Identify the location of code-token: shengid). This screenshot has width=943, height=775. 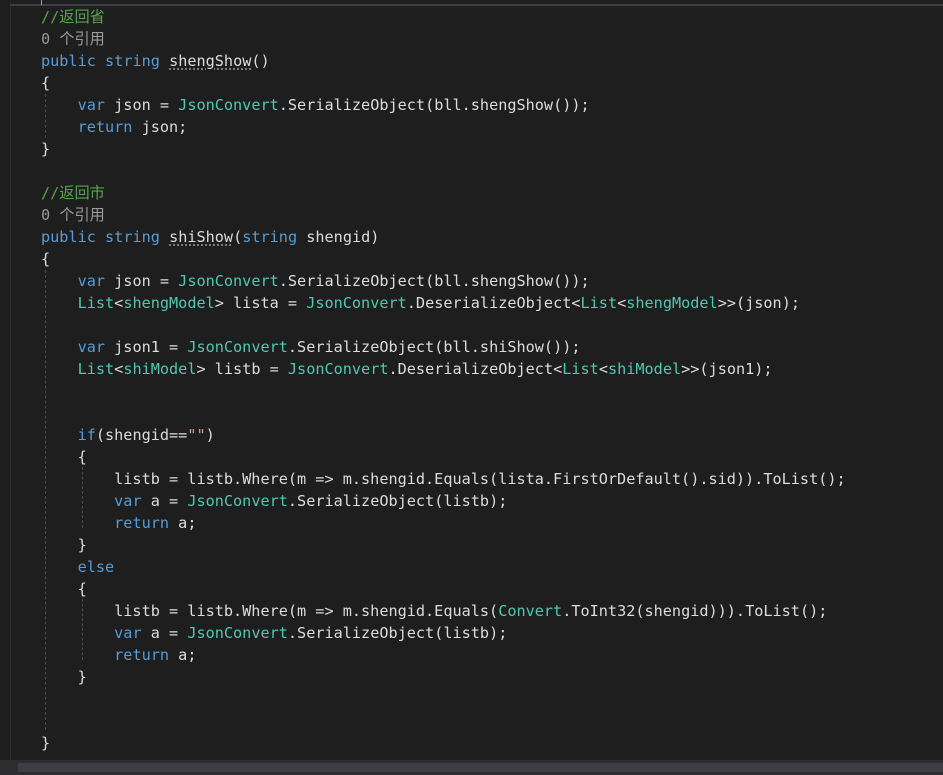
(338, 237).